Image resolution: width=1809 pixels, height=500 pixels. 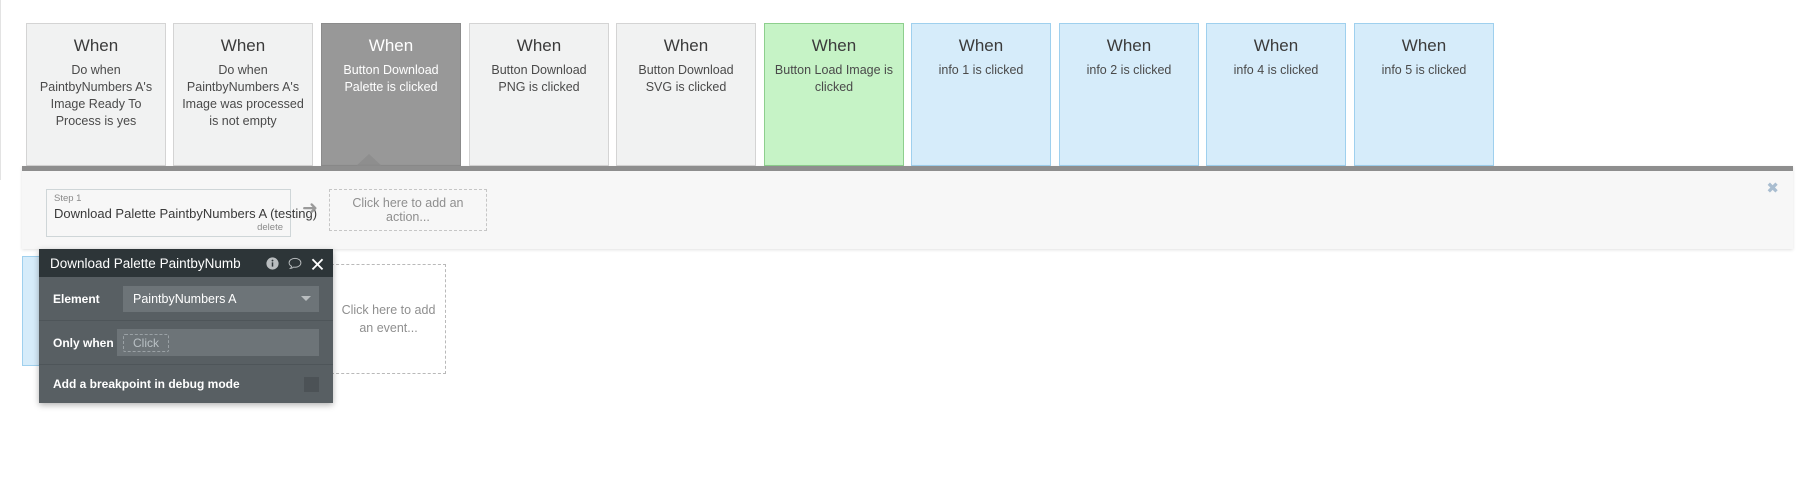 I want to click on comment-icon, so click(x=295, y=263).